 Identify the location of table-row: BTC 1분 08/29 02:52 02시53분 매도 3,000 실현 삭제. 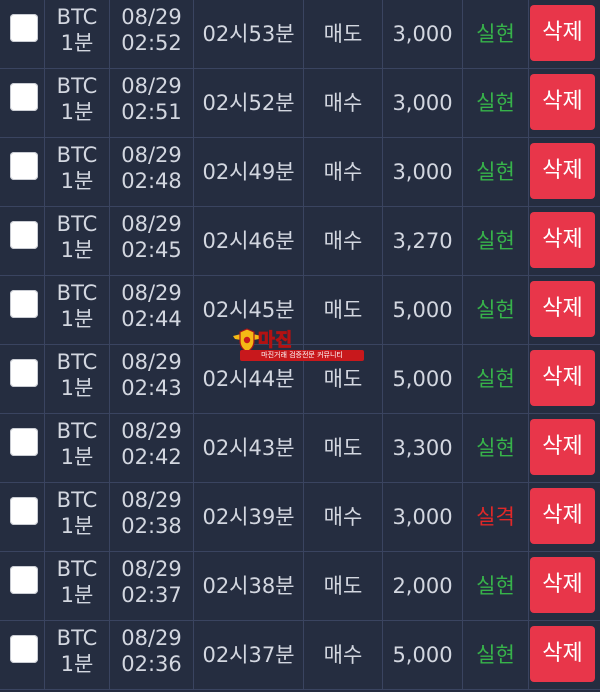
(300, 34).